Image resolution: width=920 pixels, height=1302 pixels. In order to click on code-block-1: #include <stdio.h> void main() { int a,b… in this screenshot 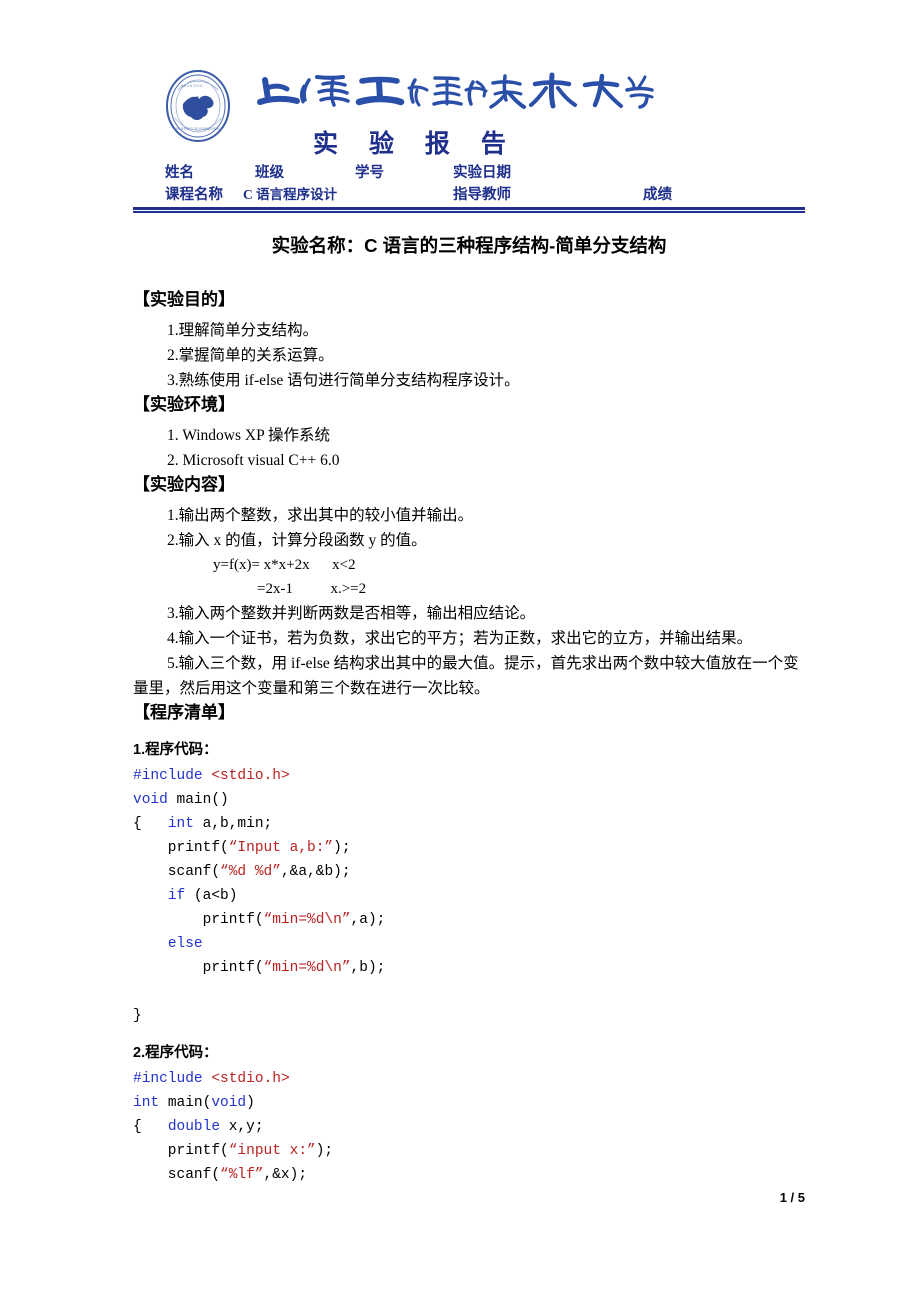, I will do `click(259, 896)`.